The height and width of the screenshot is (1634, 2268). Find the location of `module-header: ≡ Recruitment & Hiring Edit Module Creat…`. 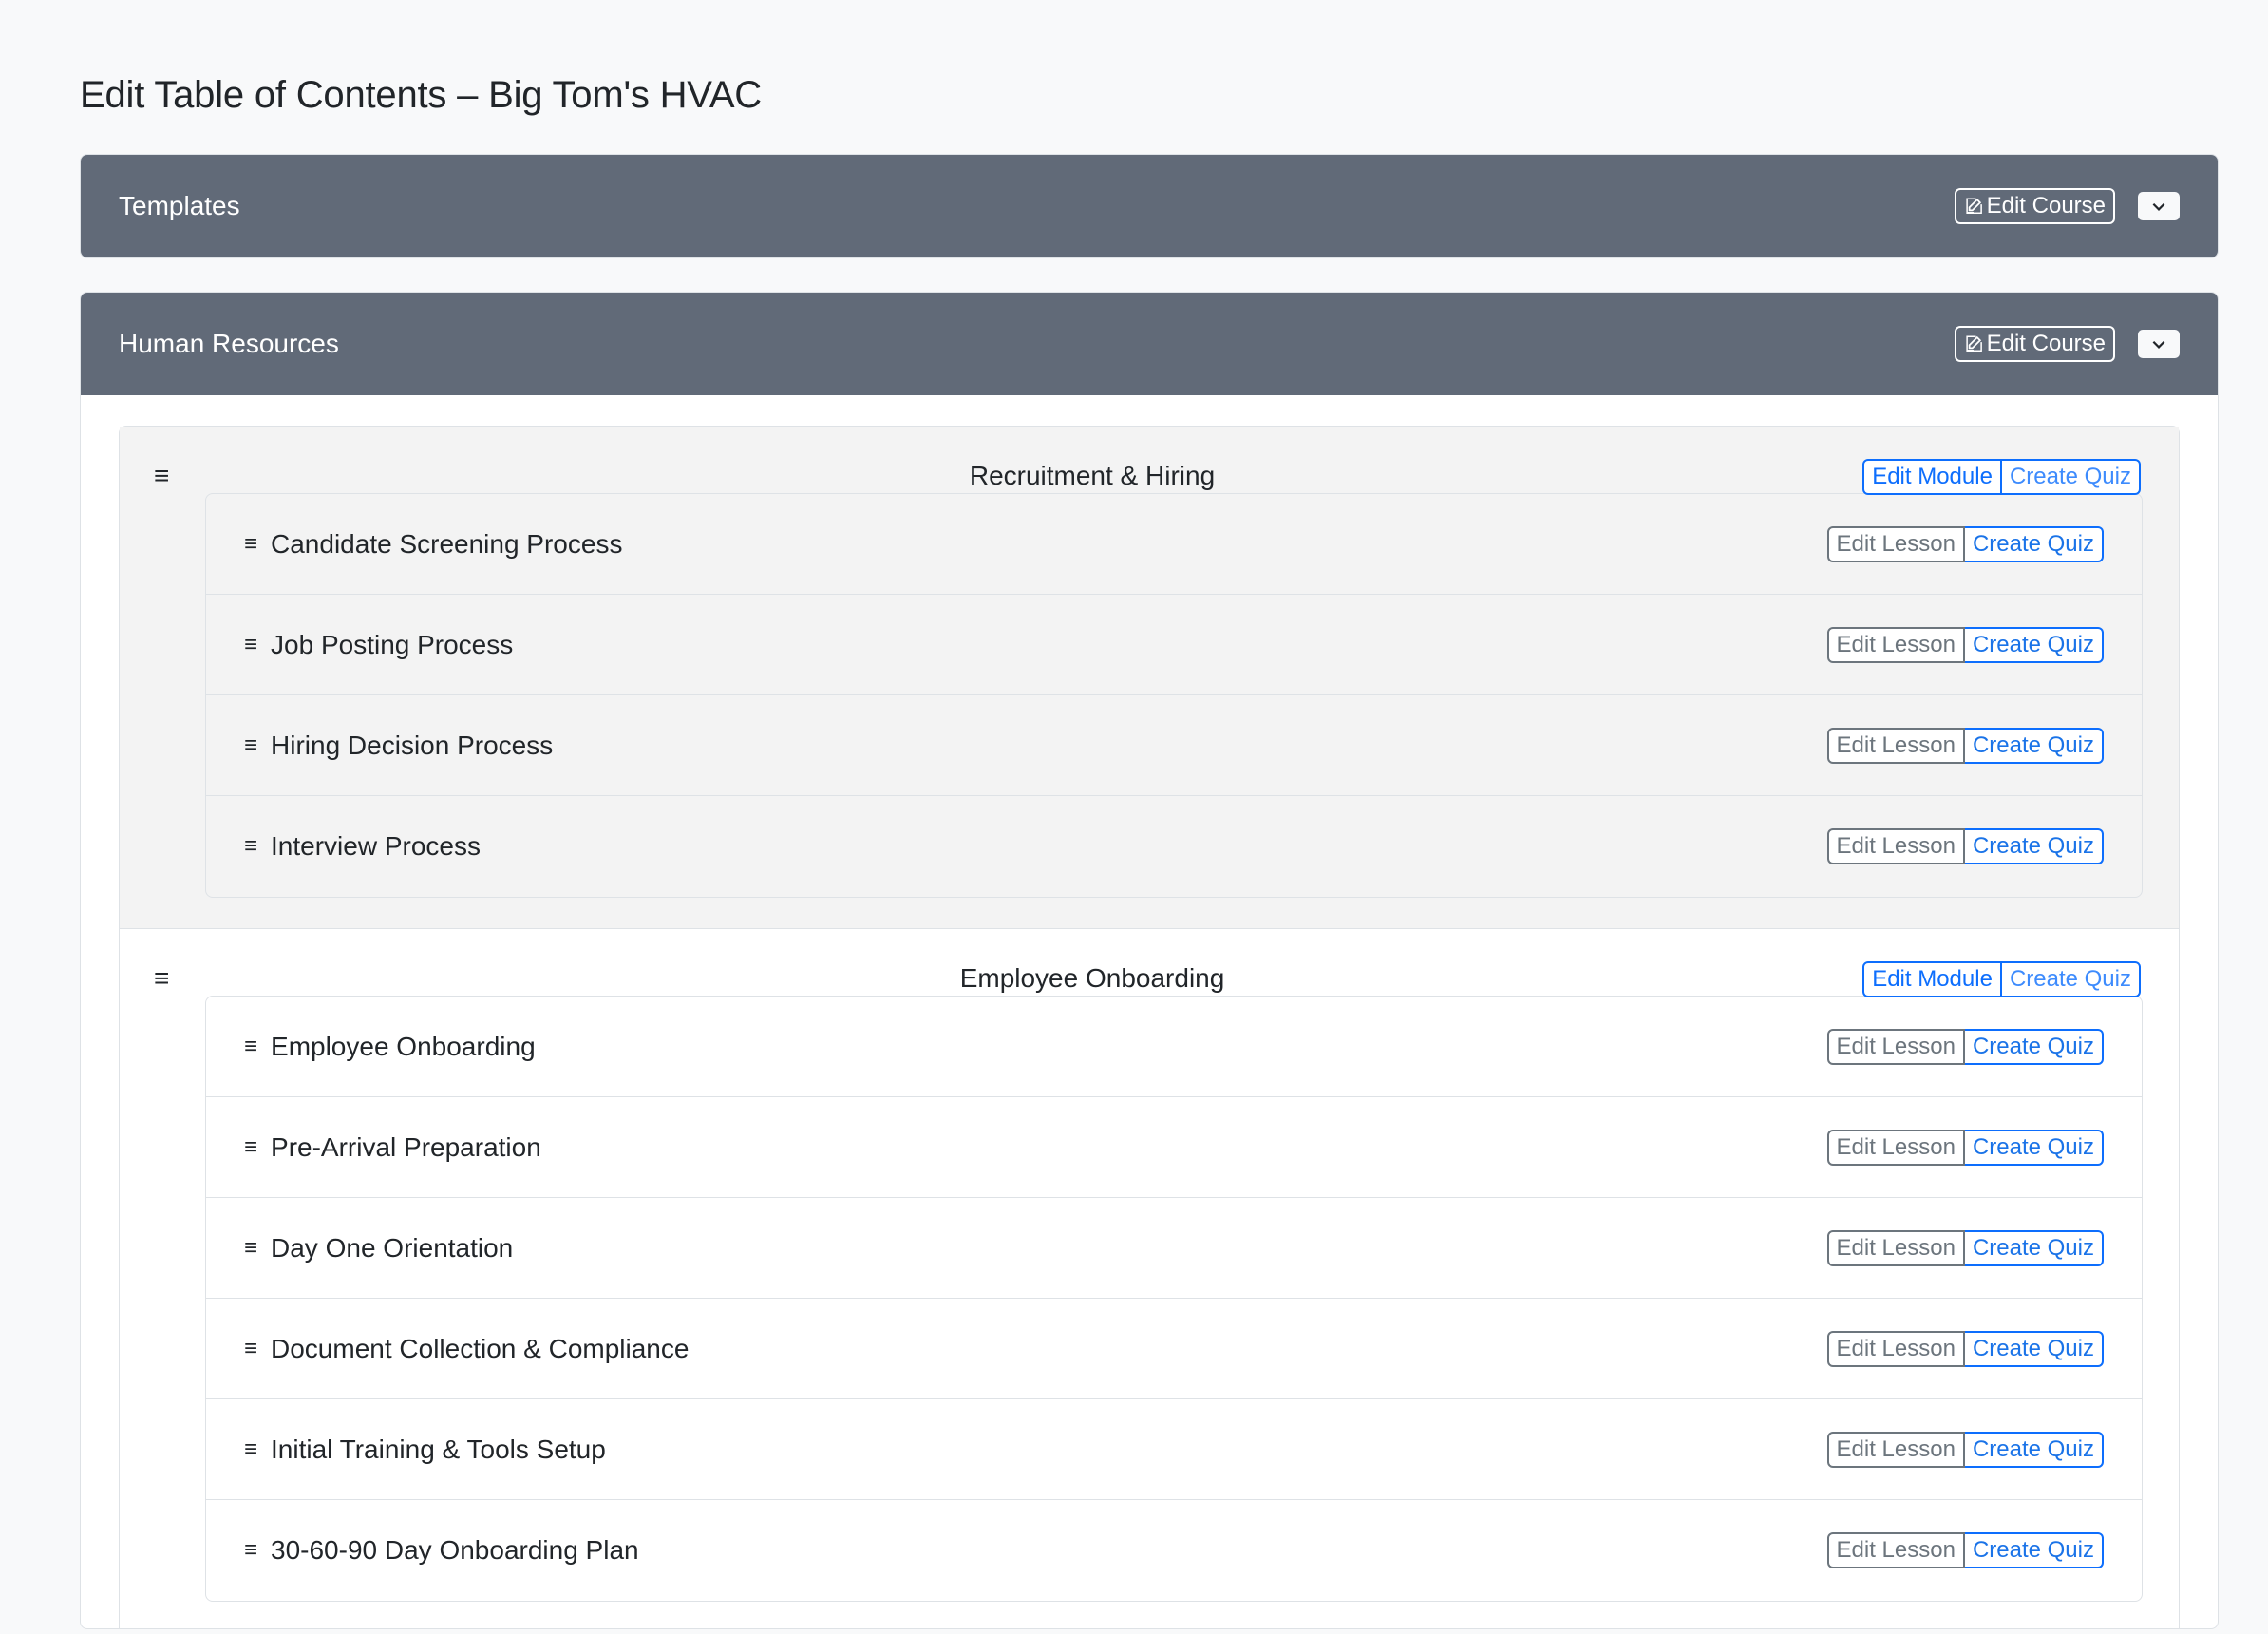

module-header: ≡ Recruitment & Hiring Edit Module Creat… is located at coordinates (1147, 477).